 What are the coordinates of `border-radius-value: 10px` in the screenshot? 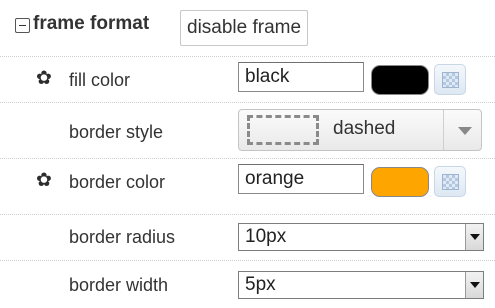 It's located at (266, 236).